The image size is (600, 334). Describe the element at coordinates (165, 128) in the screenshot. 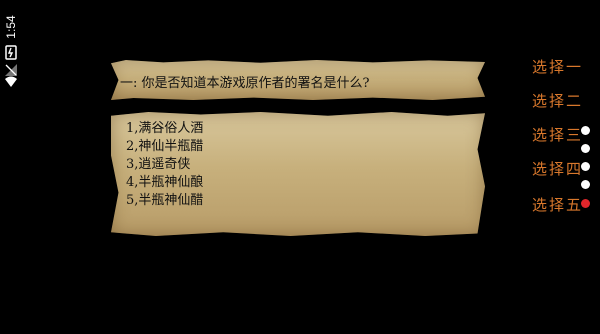

I see `answer-option-1: 1,满谷俗人酒` at that location.